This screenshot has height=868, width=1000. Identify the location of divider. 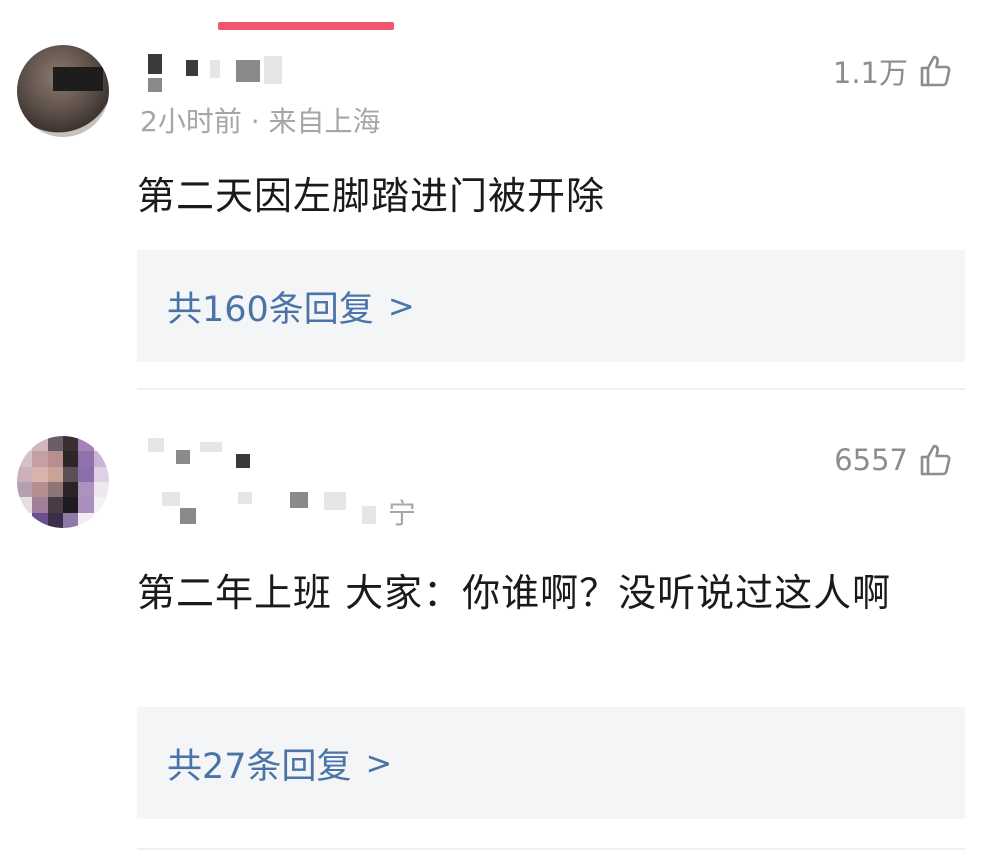
(551, 849).